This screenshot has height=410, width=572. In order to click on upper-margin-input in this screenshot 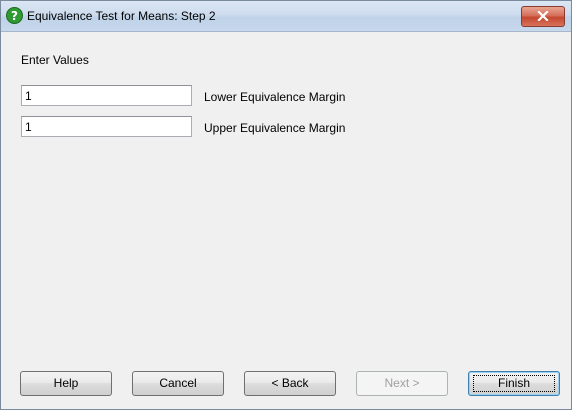, I will do `click(106, 126)`.